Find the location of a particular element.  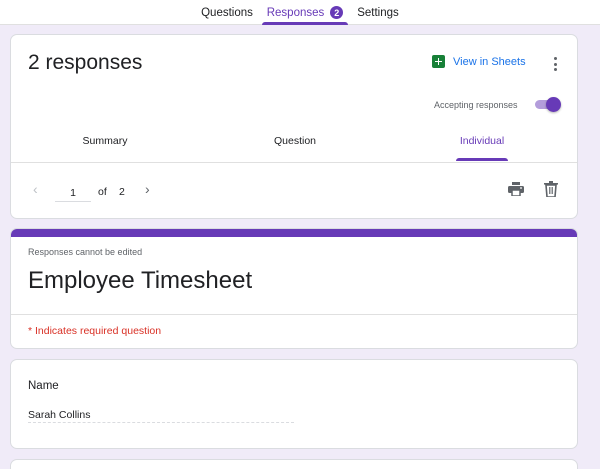

tab-responses-label: Responses is located at coordinates (295, 12).